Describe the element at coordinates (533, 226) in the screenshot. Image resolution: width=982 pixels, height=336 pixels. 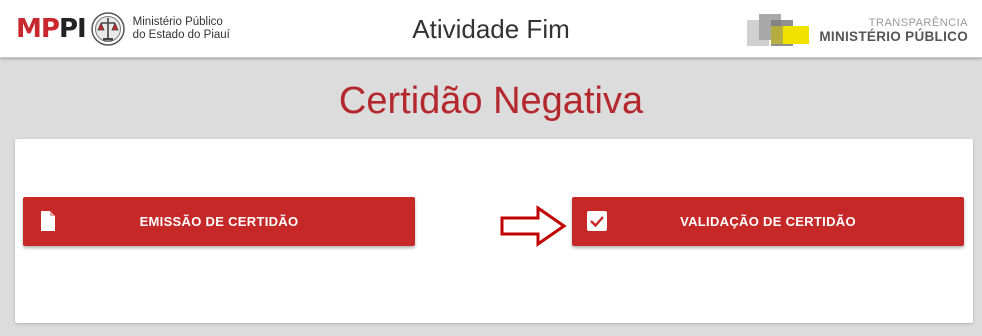
I see `arrow-right-icon` at that location.